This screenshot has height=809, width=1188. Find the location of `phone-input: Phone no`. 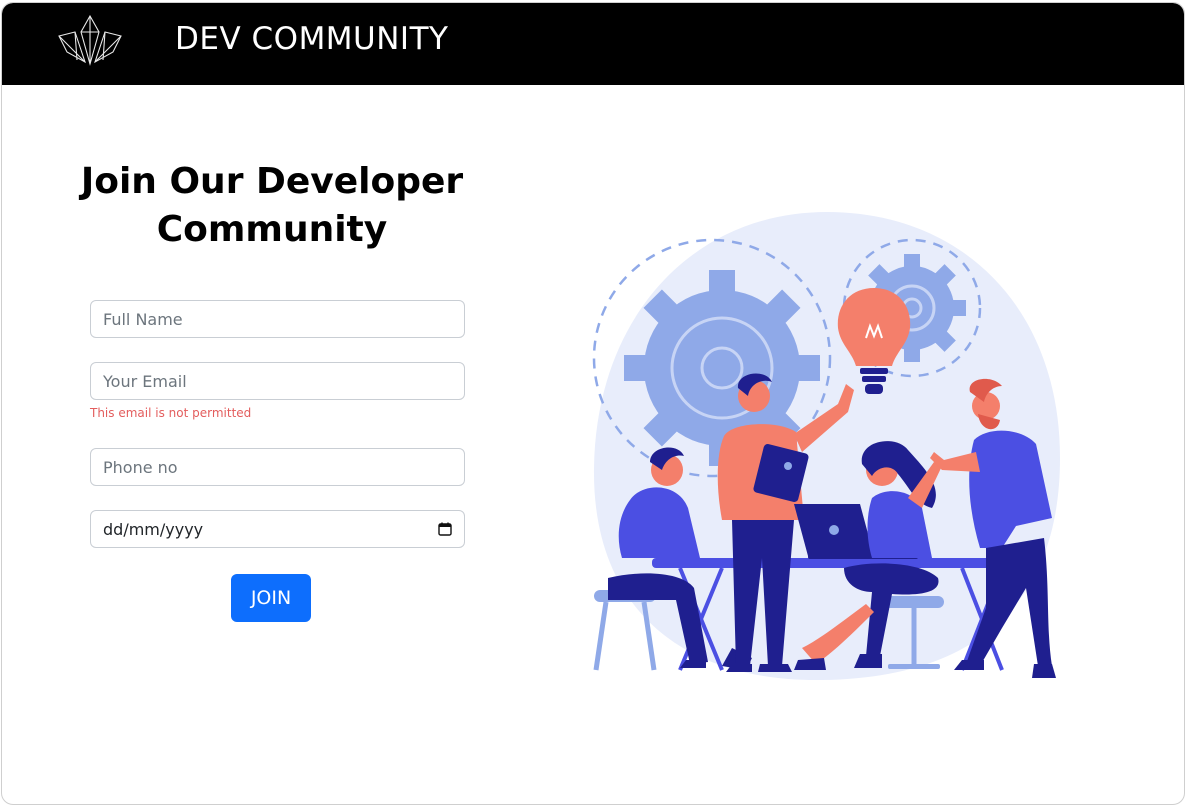

phone-input: Phone no is located at coordinates (277, 467).